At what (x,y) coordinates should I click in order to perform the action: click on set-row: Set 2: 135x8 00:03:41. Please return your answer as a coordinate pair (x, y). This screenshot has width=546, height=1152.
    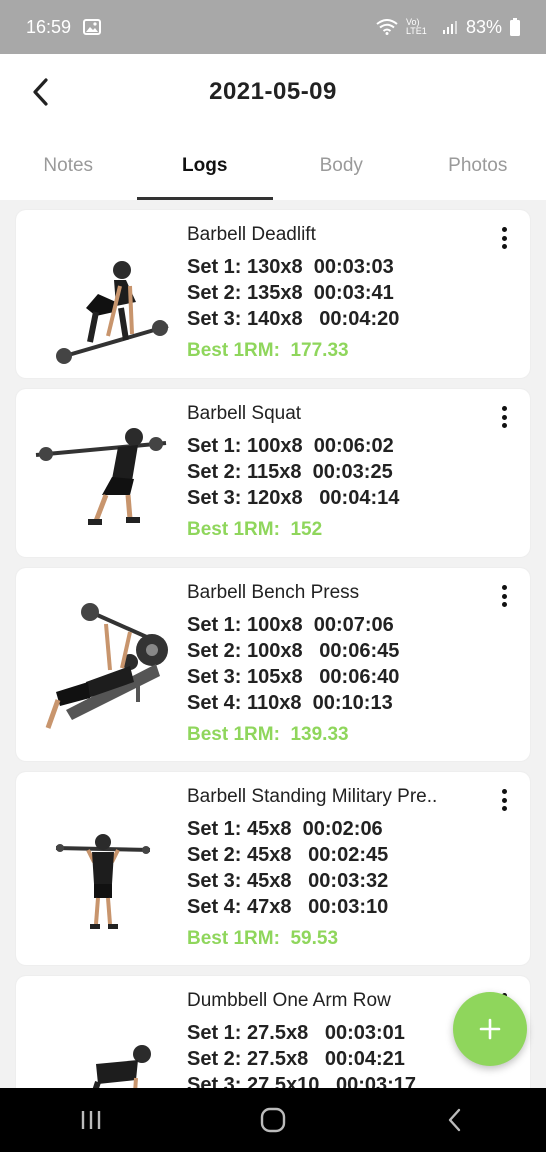
    Looking at the image, I should click on (290, 293).